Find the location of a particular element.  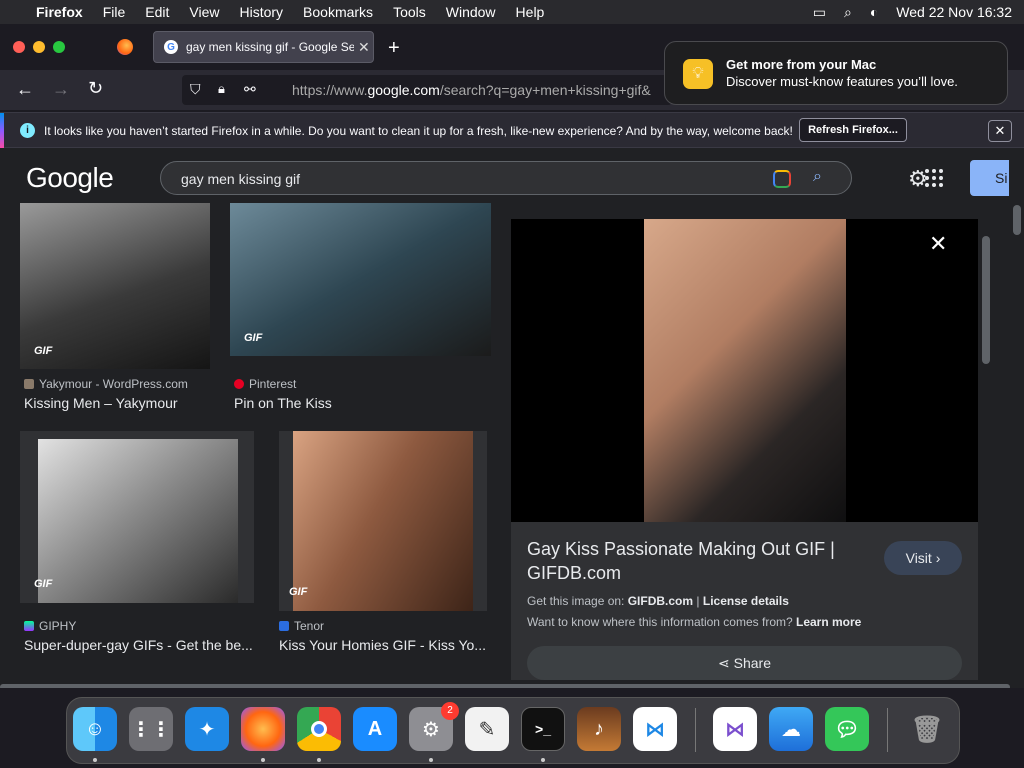

menu-app-name: Firefox is located at coordinates (59, 12).